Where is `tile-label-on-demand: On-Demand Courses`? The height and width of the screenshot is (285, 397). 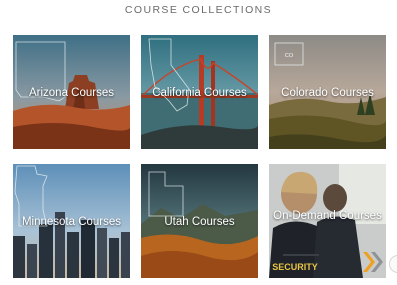
tile-label-on-demand: On-Demand Courses is located at coordinates (327, 216).